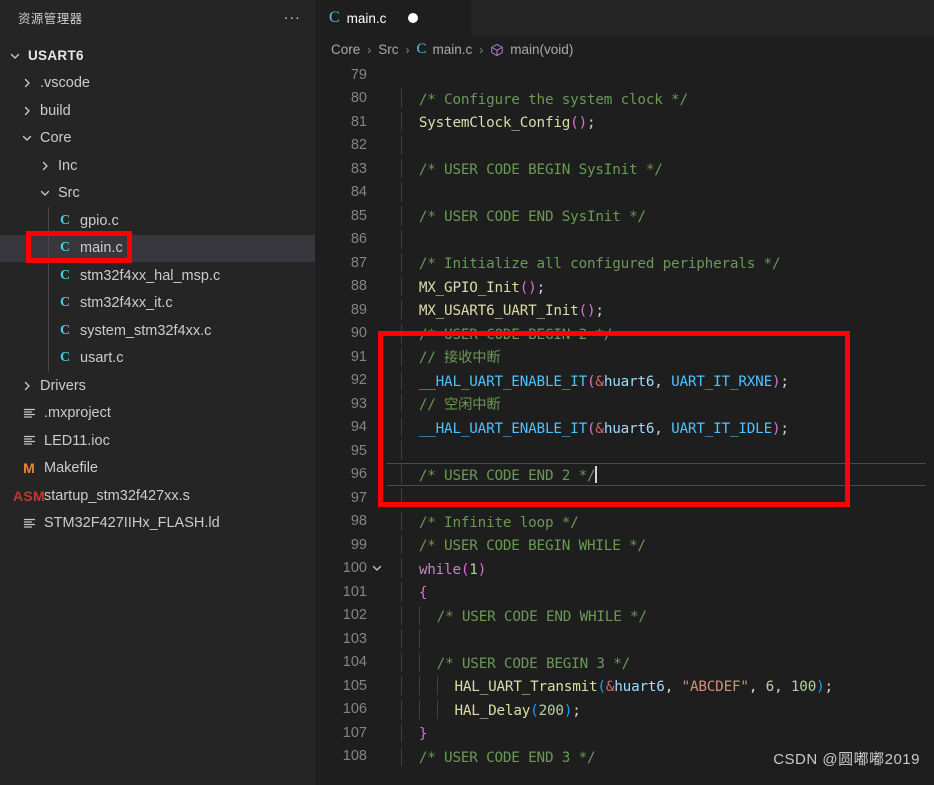 The height and width of the screenshot is (785, 934). I want to click on code-line-101: 101 {, so click(624, 592).